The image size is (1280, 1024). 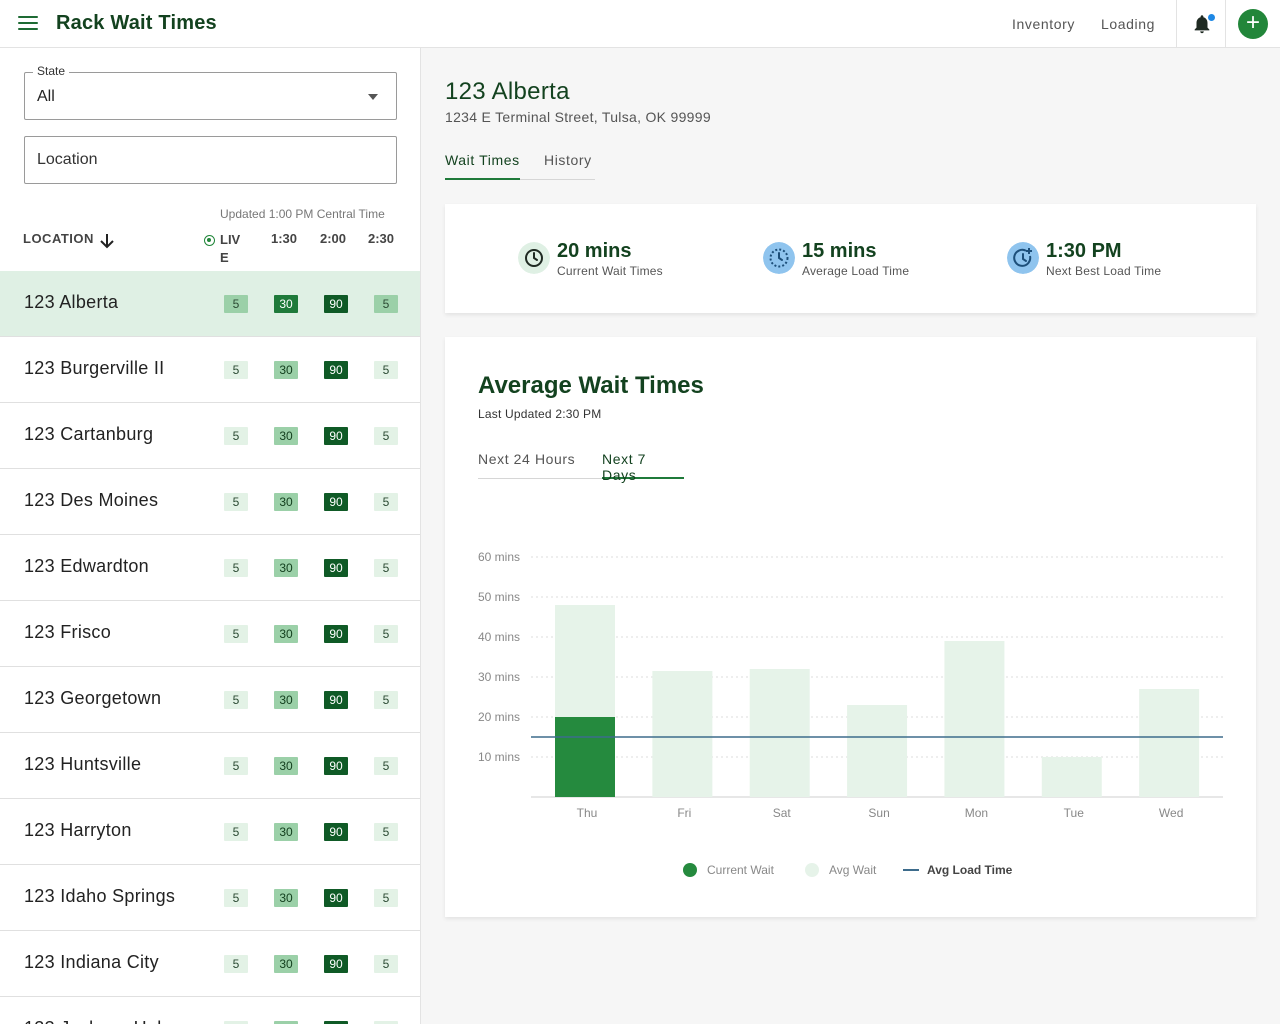 I want to click on nav-loading-link: Loading, so click(x=1128, y=24).